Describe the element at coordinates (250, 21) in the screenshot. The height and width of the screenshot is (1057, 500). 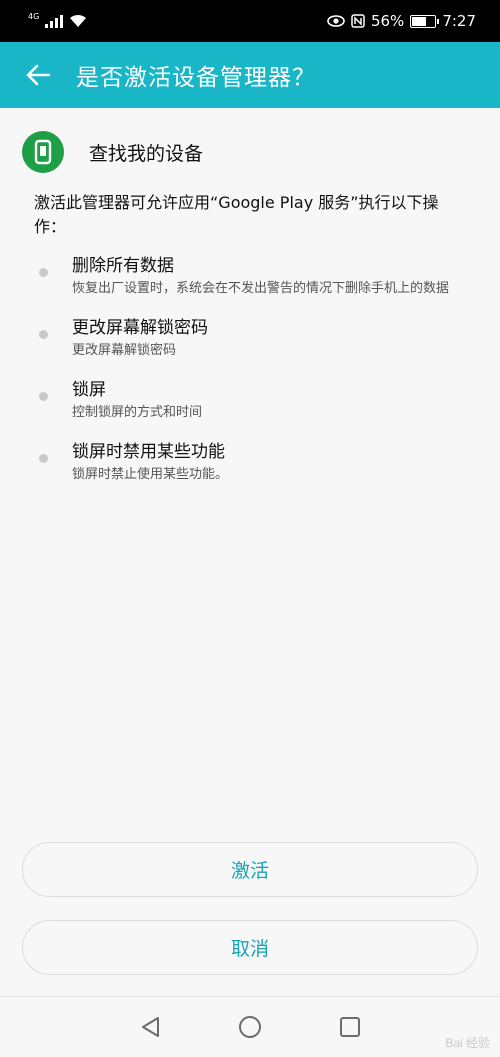
I see `status-bar: 4G 56% 7:27` at that location.